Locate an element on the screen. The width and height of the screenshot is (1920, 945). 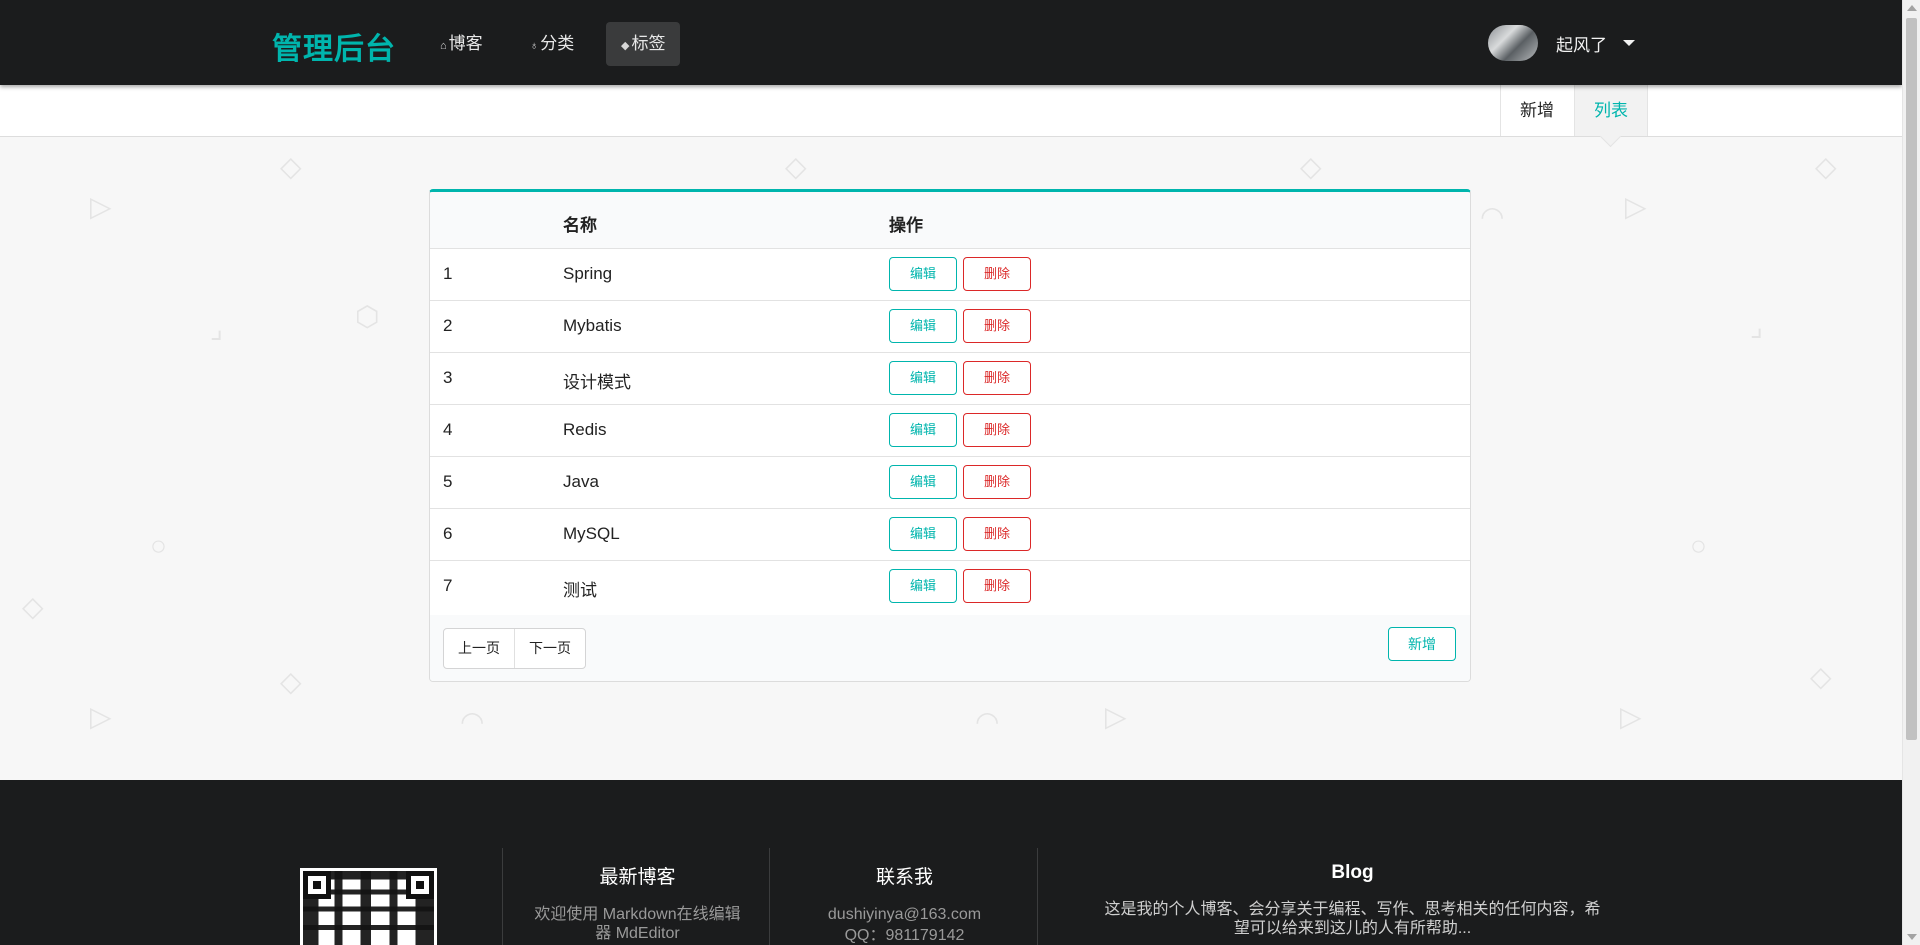
add-tag-button: 新增 is located at coordinates (1422, 644).